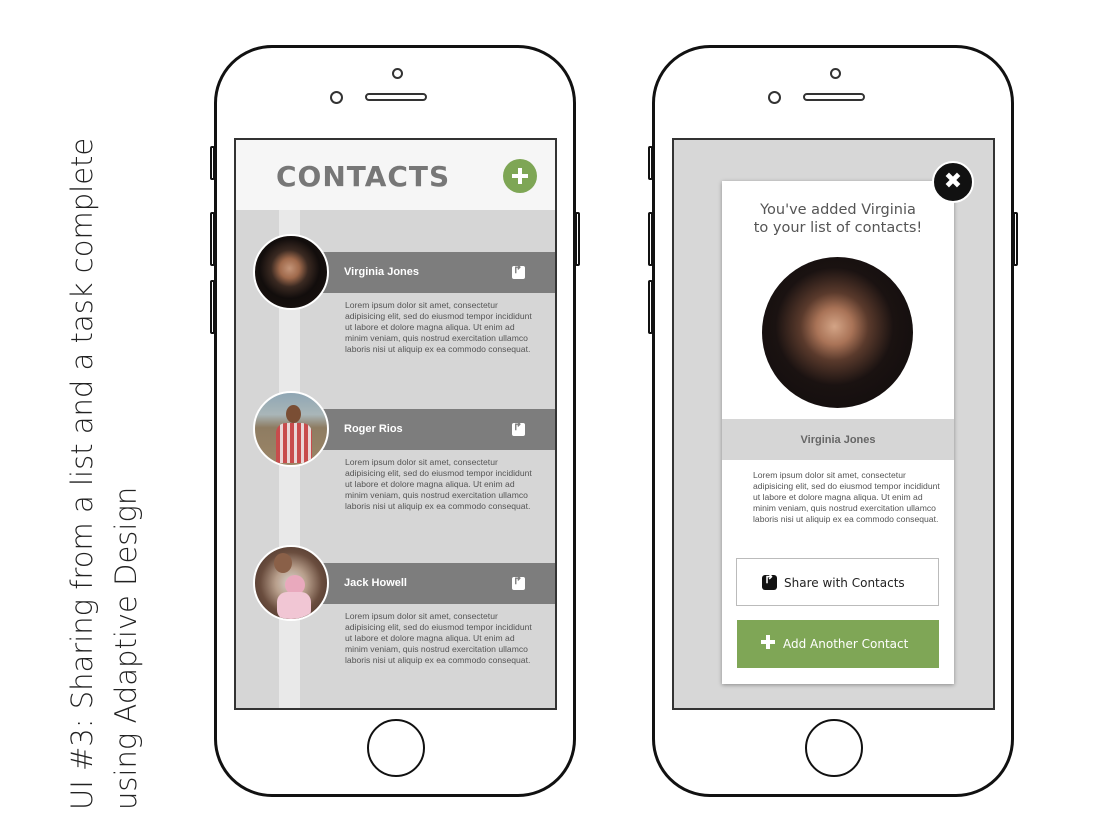 This screenshot has height=840, width=1100. I want to click on caption-line-2: using Adaptive Design, so click(126, 648).